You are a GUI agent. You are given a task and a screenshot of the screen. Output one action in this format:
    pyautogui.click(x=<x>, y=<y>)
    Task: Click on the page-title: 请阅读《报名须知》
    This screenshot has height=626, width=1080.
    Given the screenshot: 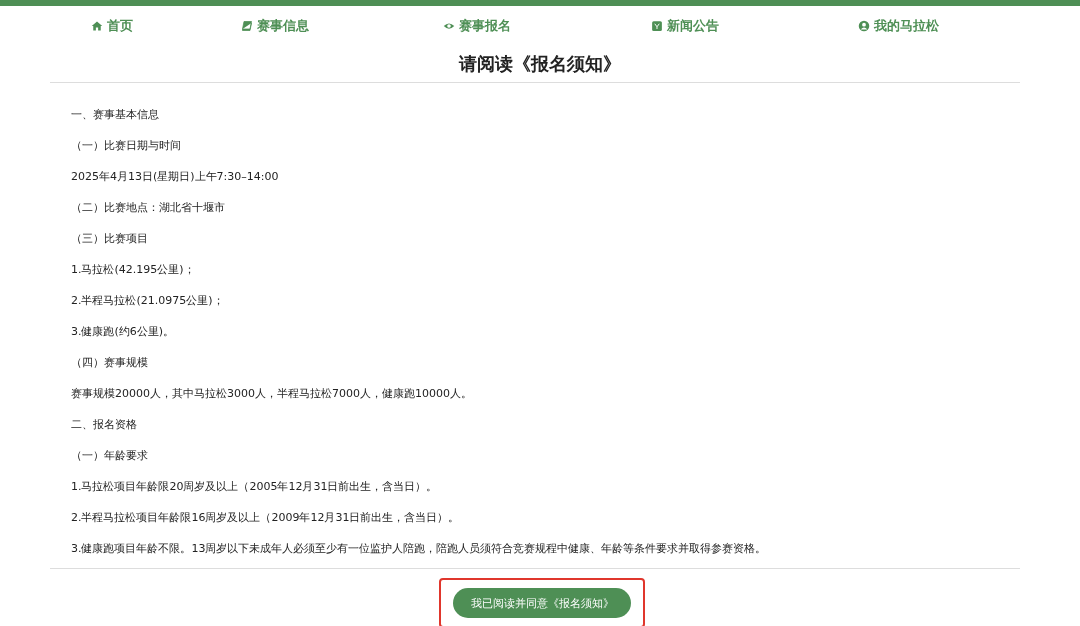 What is the action you would take?
    pyautogui.click(x=539, y=64)
    